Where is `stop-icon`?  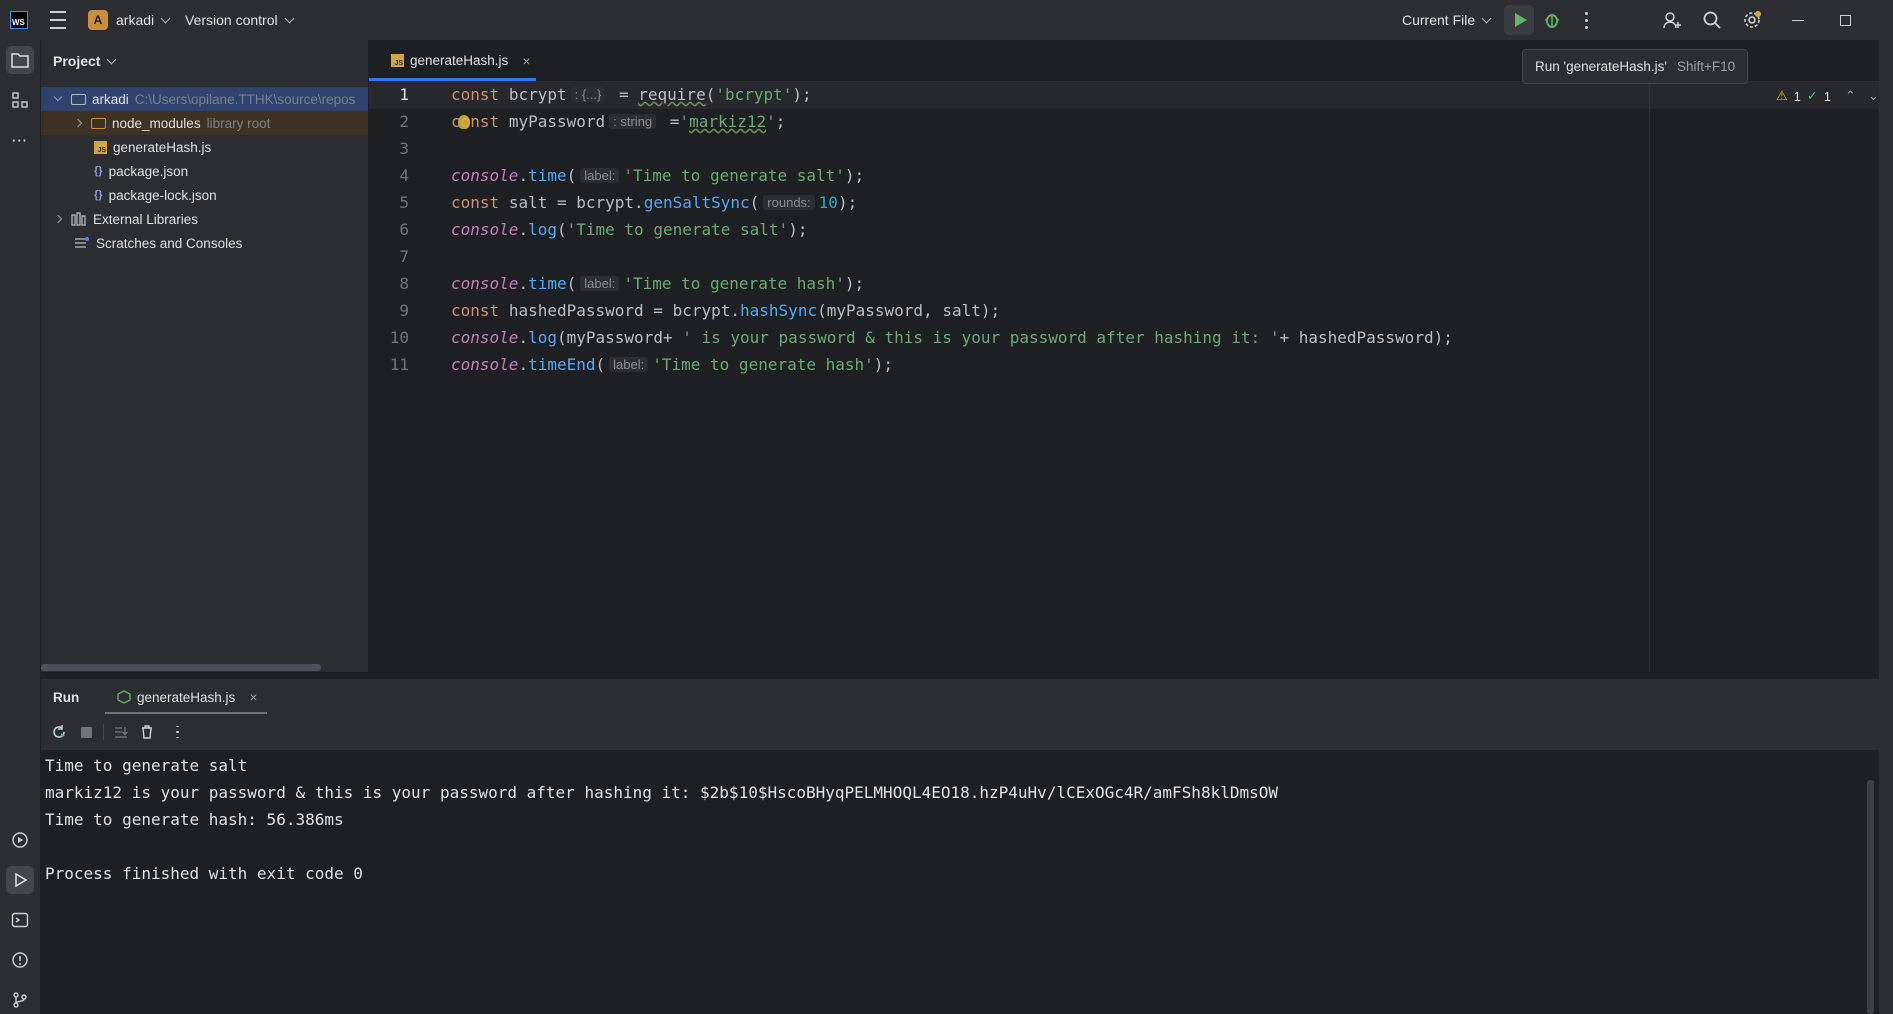 stop-icon is located at coordinates (86, 732).